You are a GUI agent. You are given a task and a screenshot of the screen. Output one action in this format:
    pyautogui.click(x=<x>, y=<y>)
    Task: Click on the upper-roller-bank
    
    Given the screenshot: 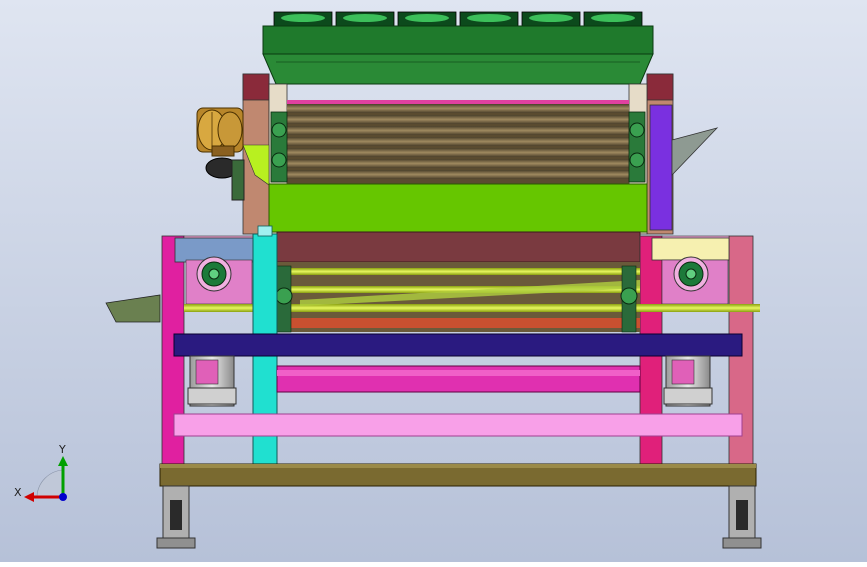 What is the action you would take?
    pyautogui.click(x=458, y=142)
    